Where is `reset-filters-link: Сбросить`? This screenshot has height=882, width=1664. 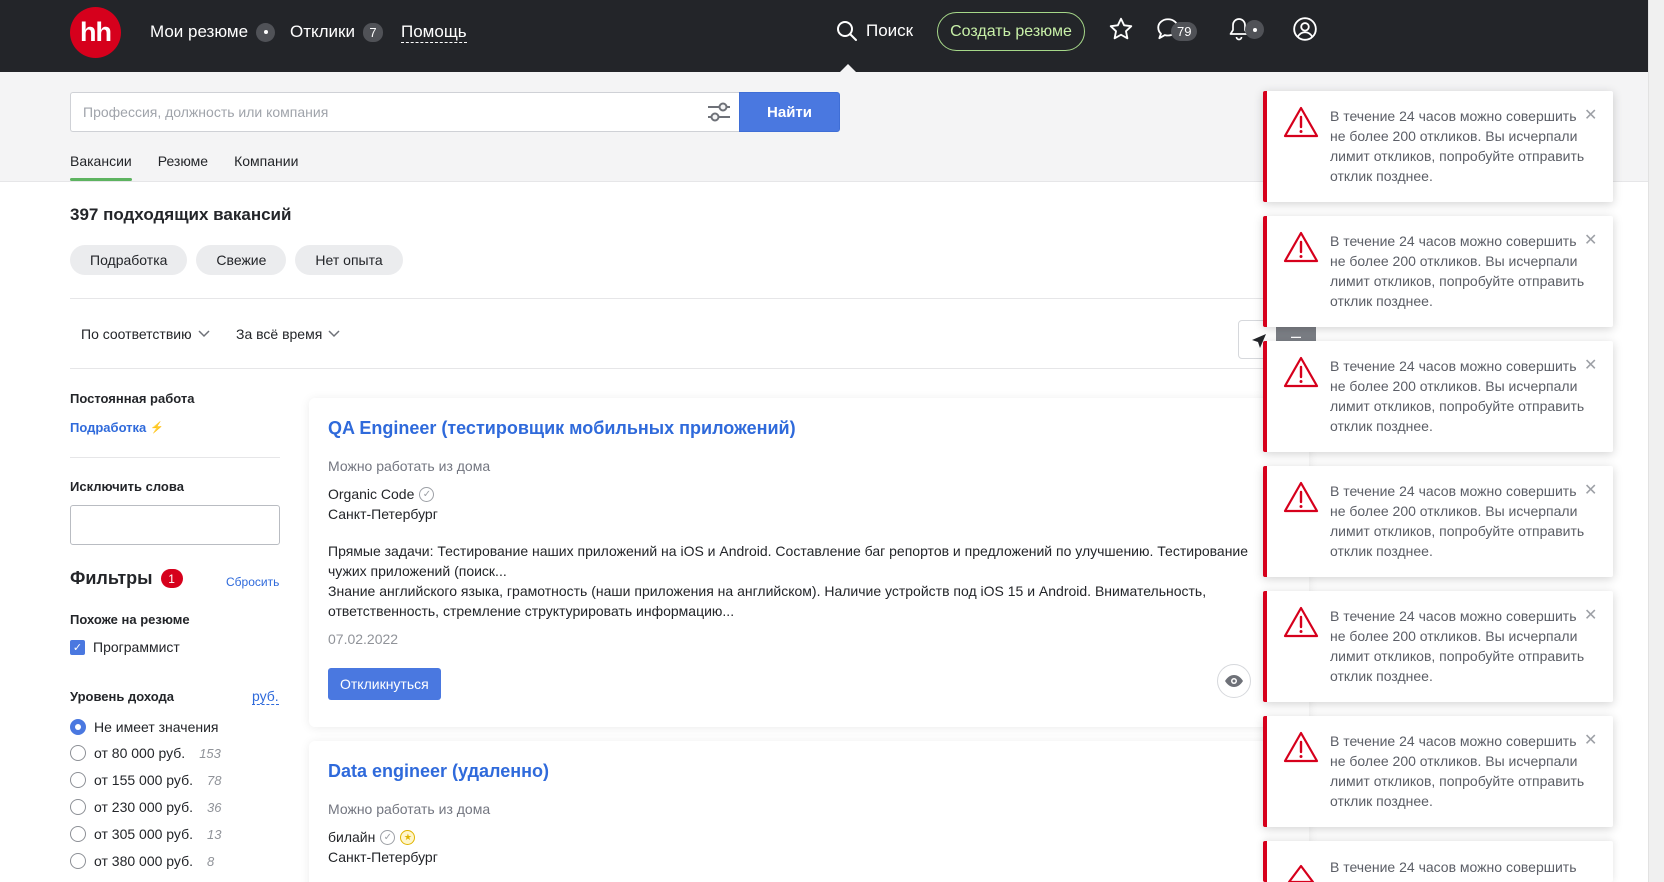
reset-filters-link: Сбросить is located at coordinates (252, 582).